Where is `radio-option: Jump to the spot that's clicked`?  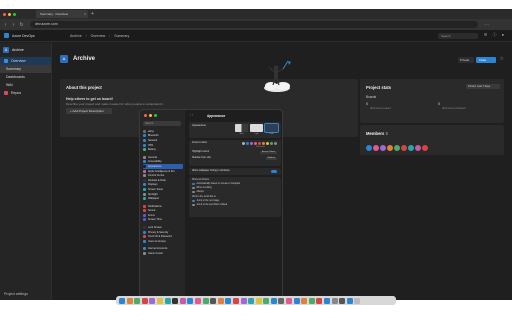 radio-option: Jump to the spot that's clicked is located at coordinates (235, 205).